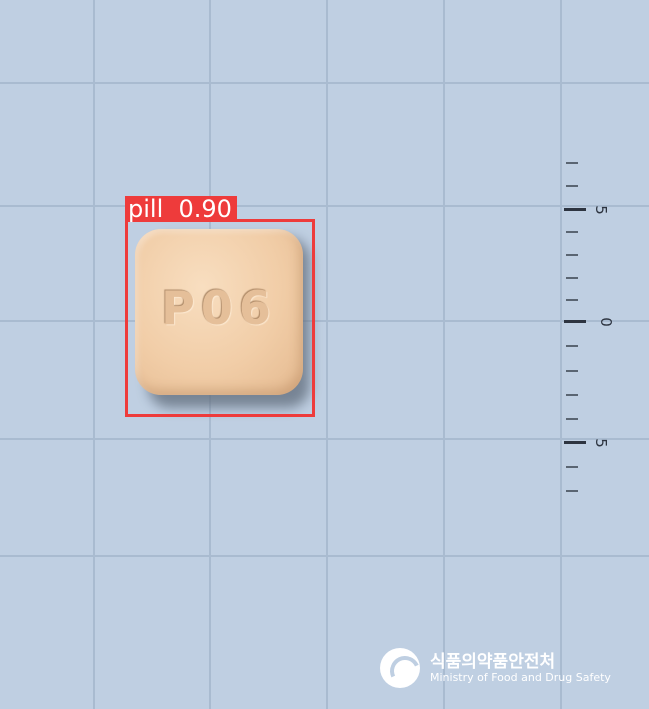  Describe the element at coordinates (606, 322) in the screenshot. I see `scale-label: 0` at that location.